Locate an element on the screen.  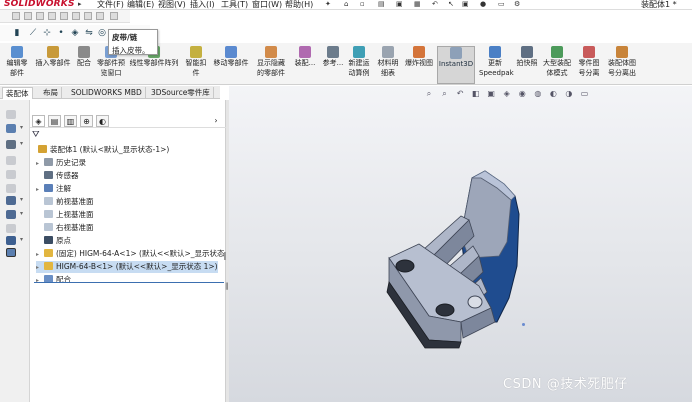
mate-button: 配合 is located at coordinates (84, 65).